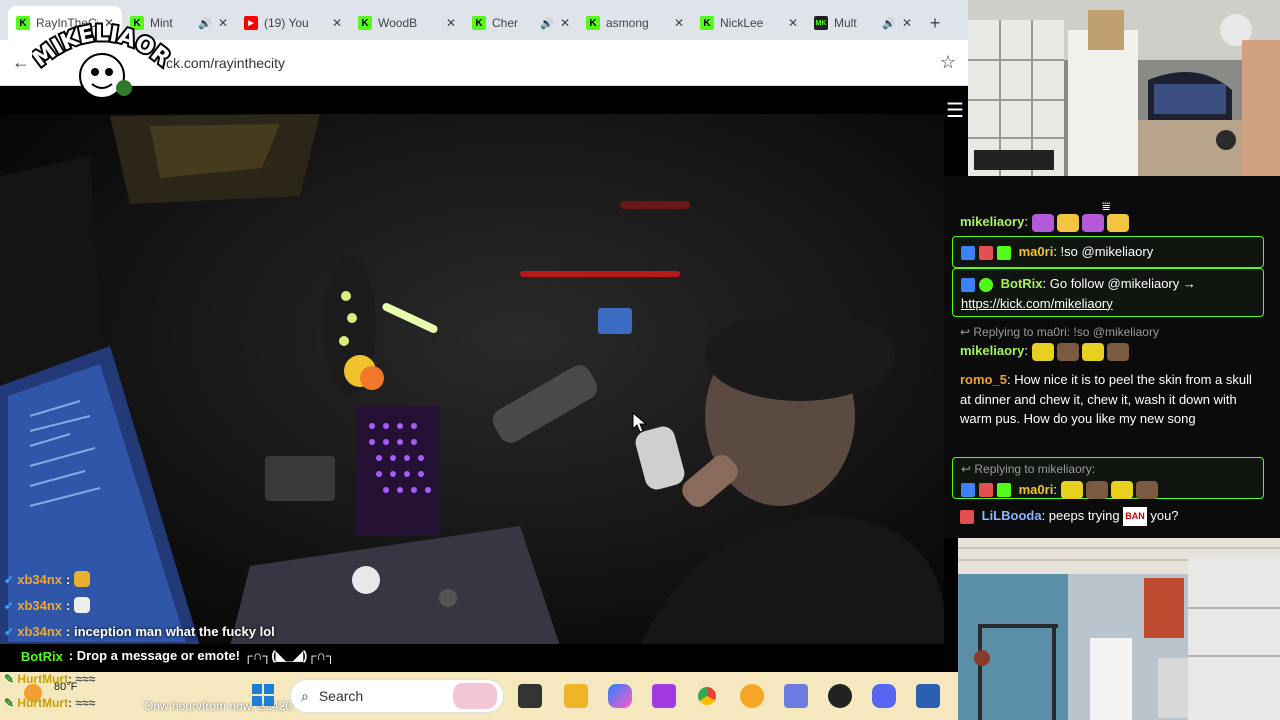 The width and height of the screenshot is (1280, 720). I want to click on chat-message-highlighted: ↩ Replying to mikeliaory: ma0ri:, so click(1108, 478).